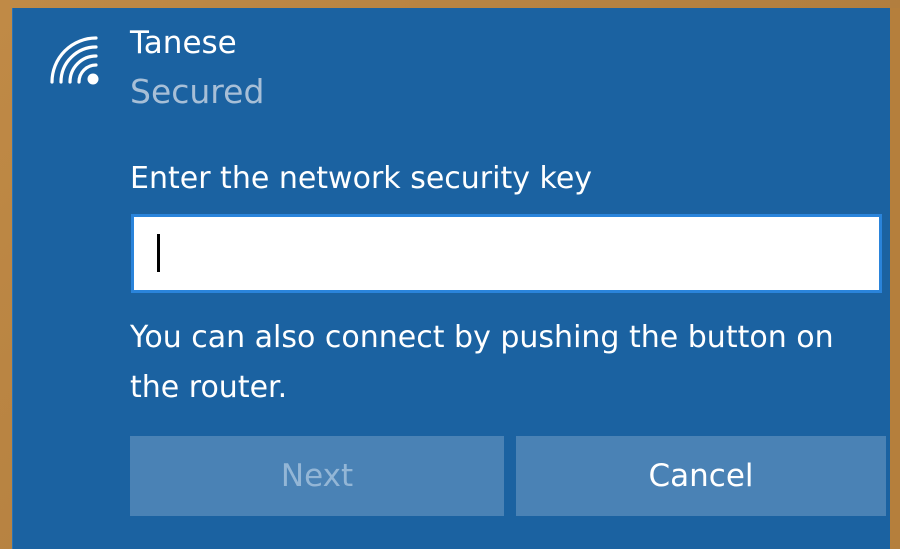 Image resolution: width=900 pixels, height=549 pixels. Describe the element at coordinates (317, 476) in the screenshot. I see `next-button: Next` at that location.